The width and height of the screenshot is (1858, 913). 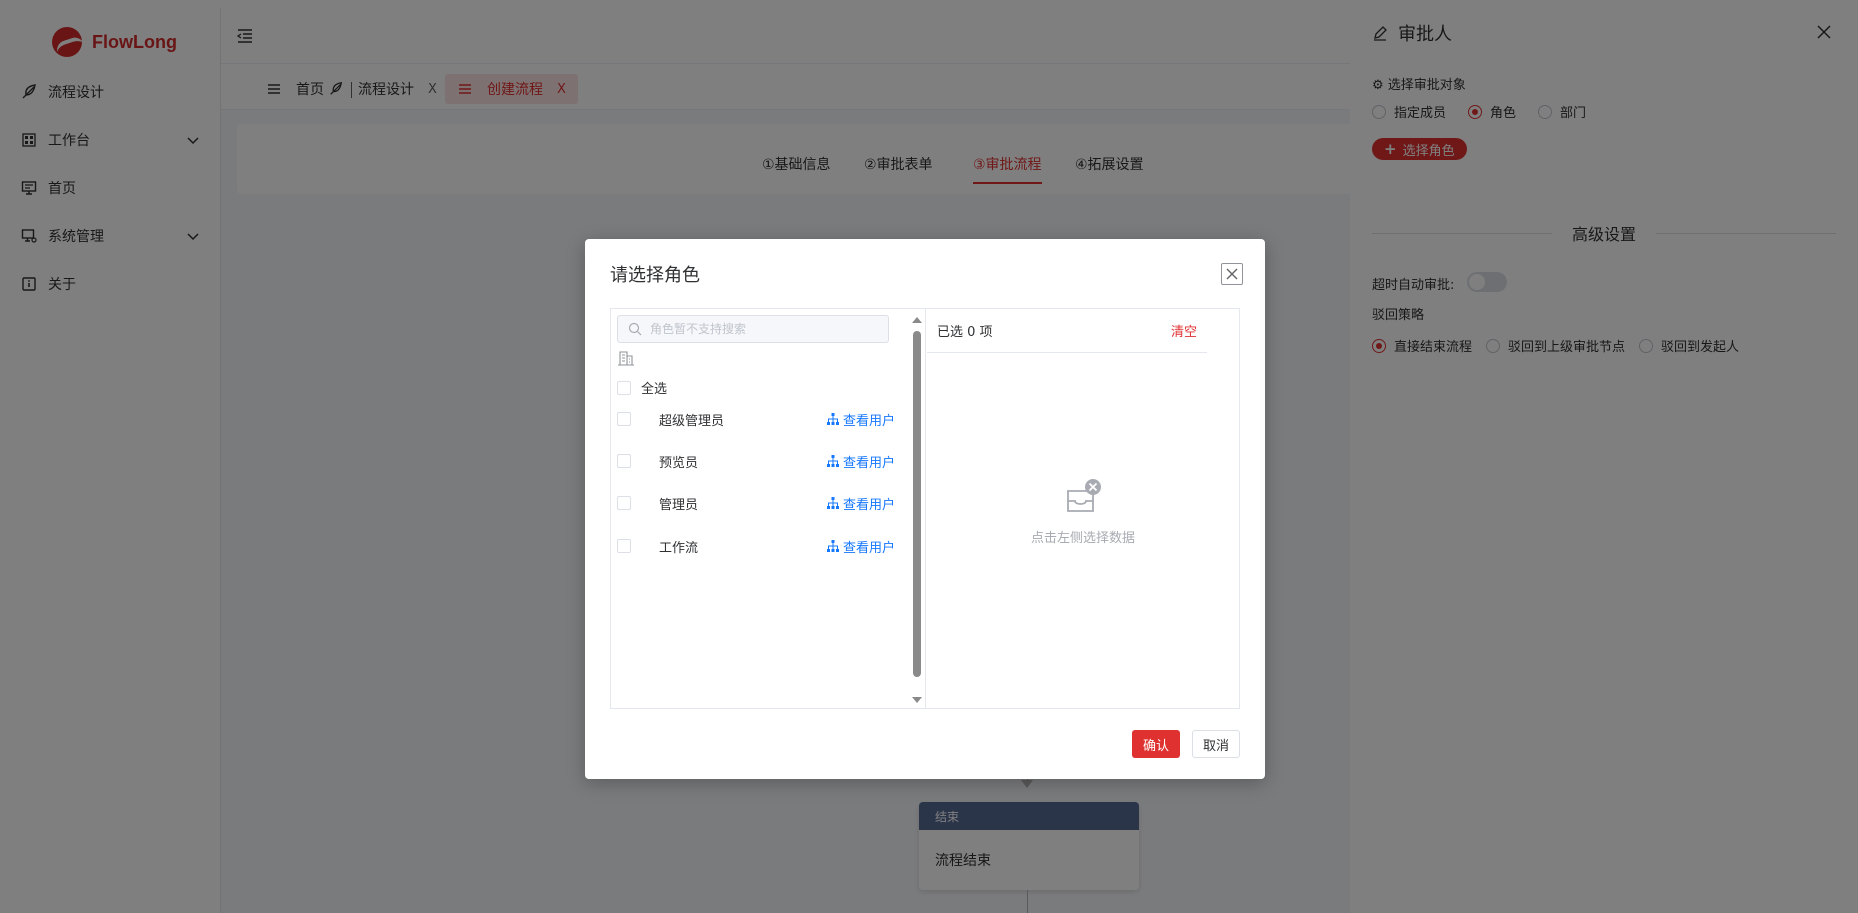 I want to click on transfer-panel: 全选 超级管理员 查看用户 预览员 查看用户 管理员, so click(x=925, y=508).